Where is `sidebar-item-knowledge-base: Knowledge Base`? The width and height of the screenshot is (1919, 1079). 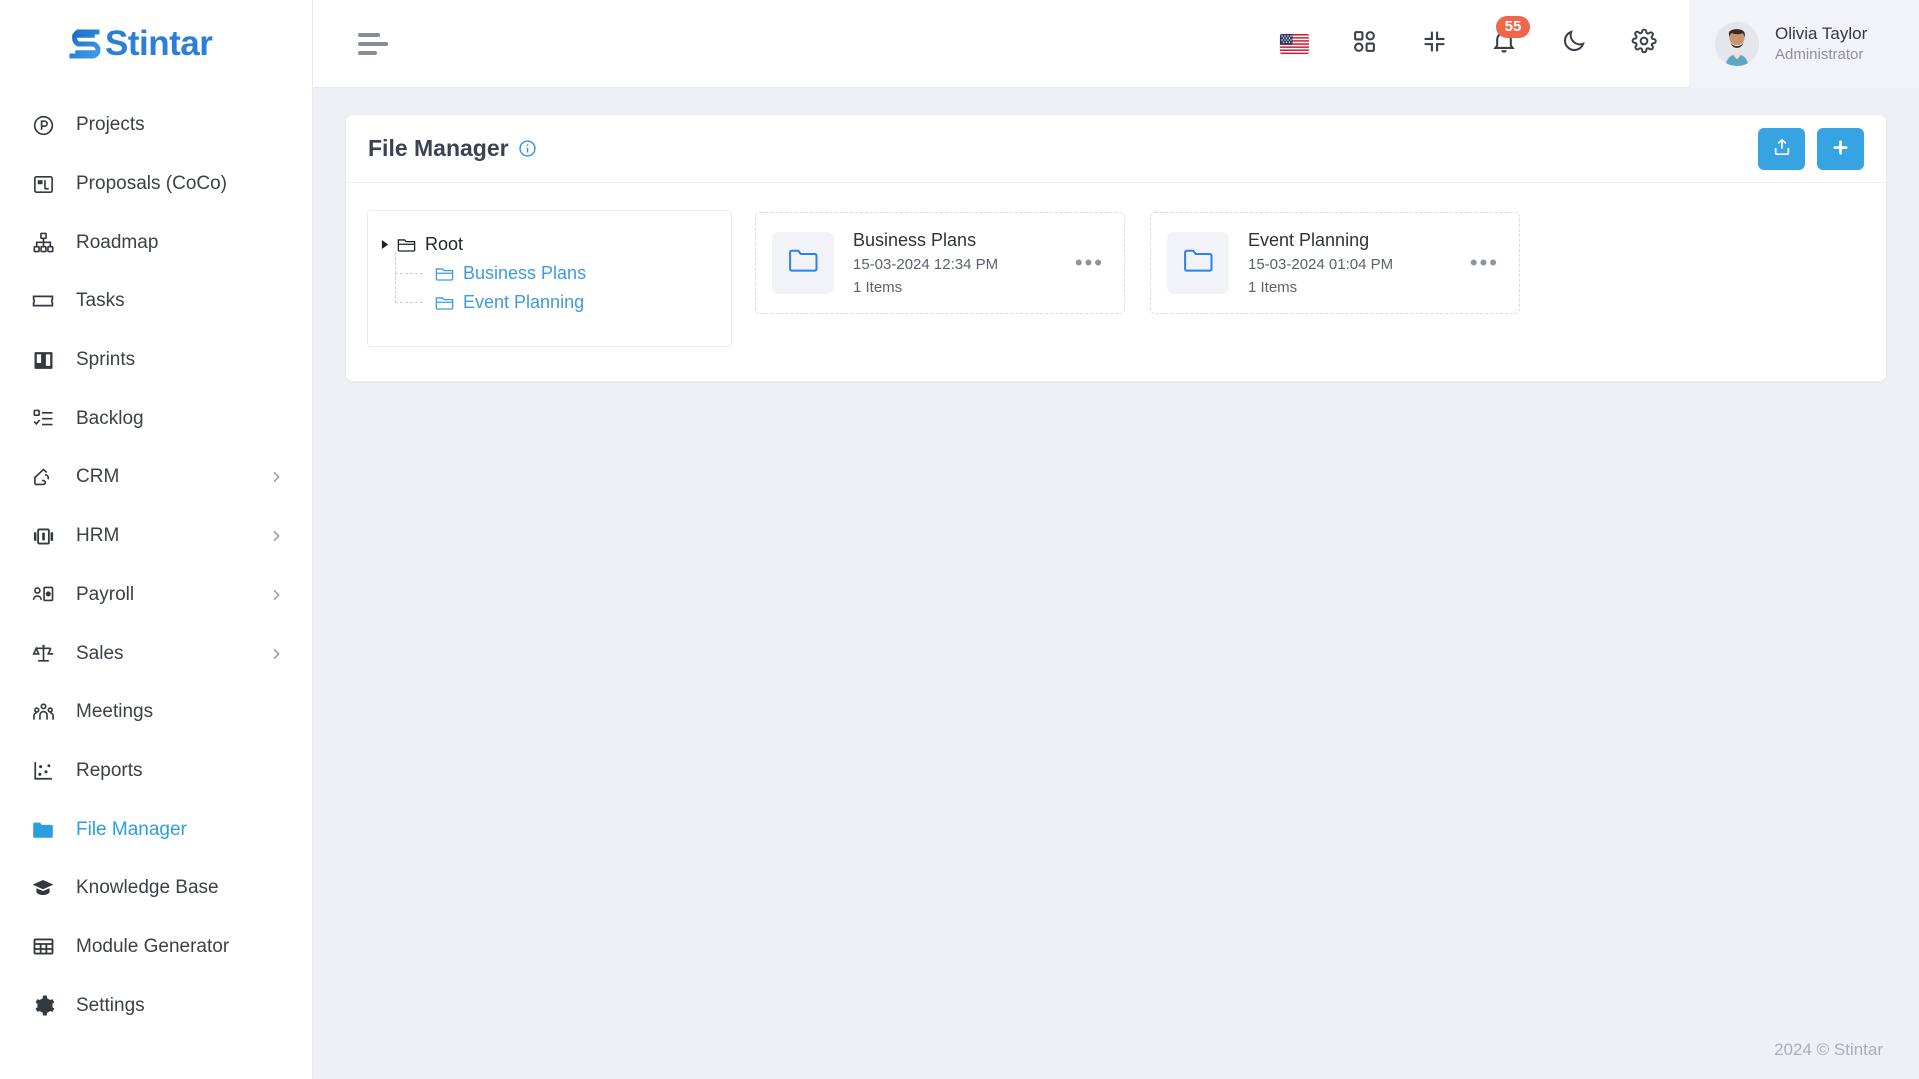
sidebar-item-knowledge-base: Knowledge Base is located at coordinates (156, 888).